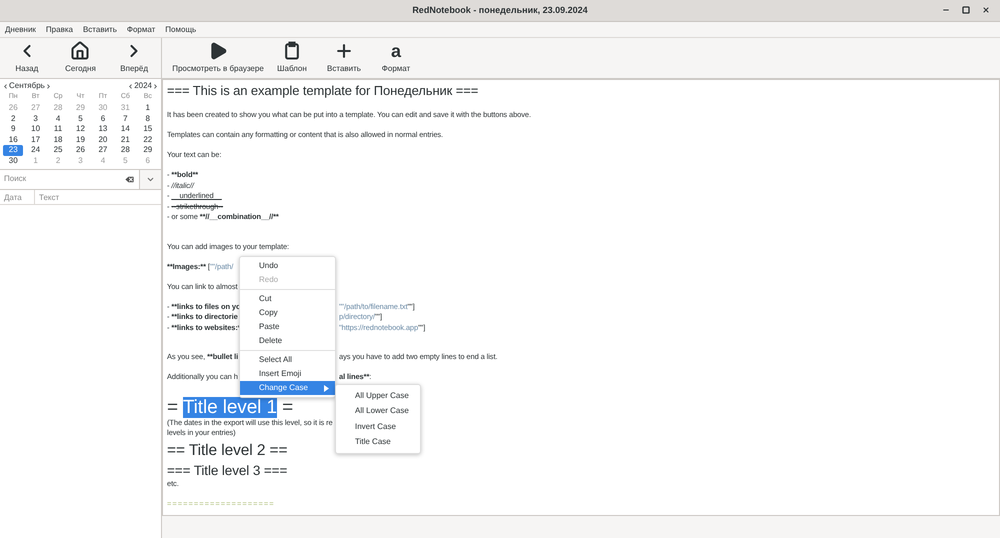  What do you see at coordinates (125, 119) in the screenshot?
I see `calendar-day: 7` at bounding box center [125, 119].